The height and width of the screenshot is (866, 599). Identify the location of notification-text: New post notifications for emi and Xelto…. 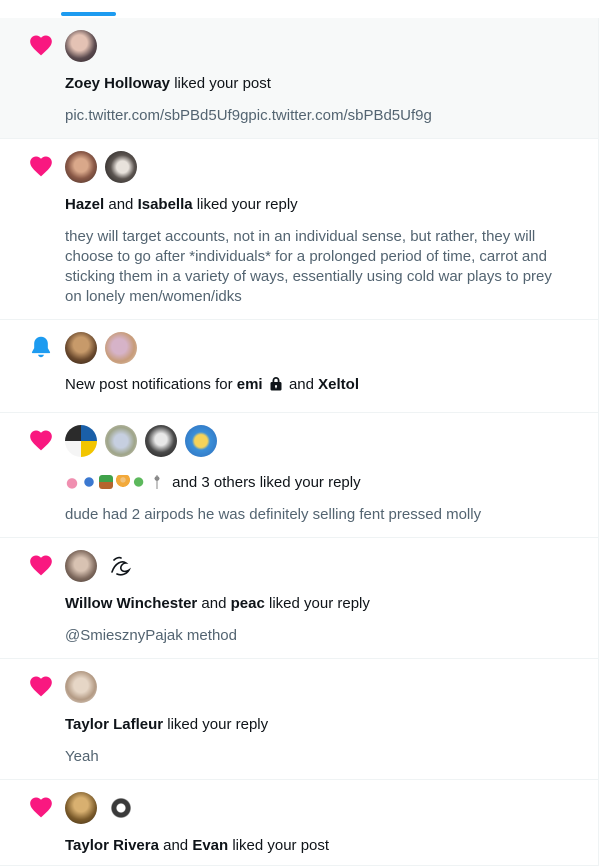
(212, 386).